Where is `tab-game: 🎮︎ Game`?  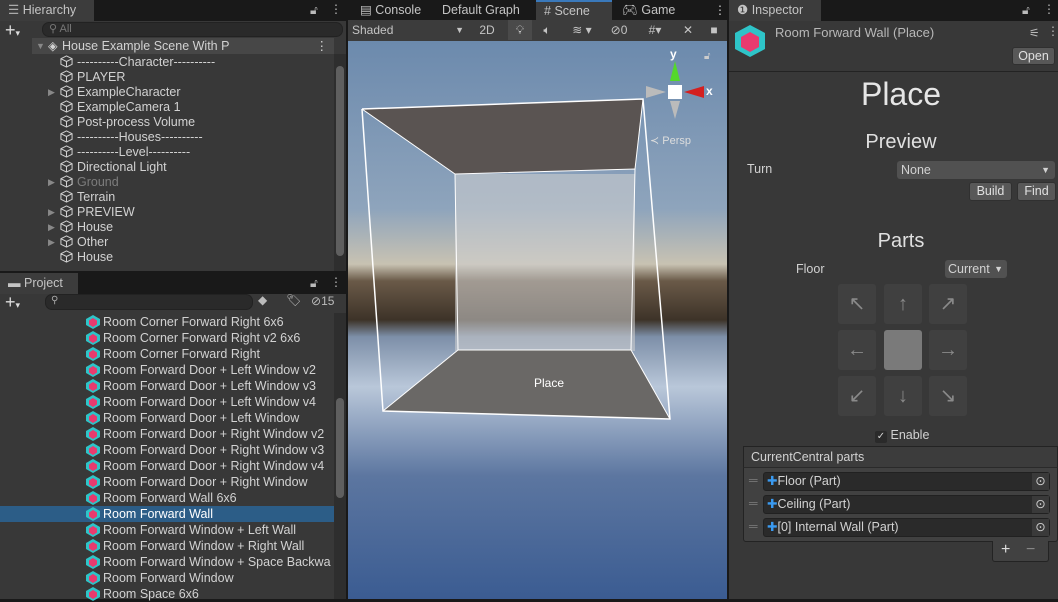
tab-game: 🎮︎ Game is located at coordinates (648, 10).